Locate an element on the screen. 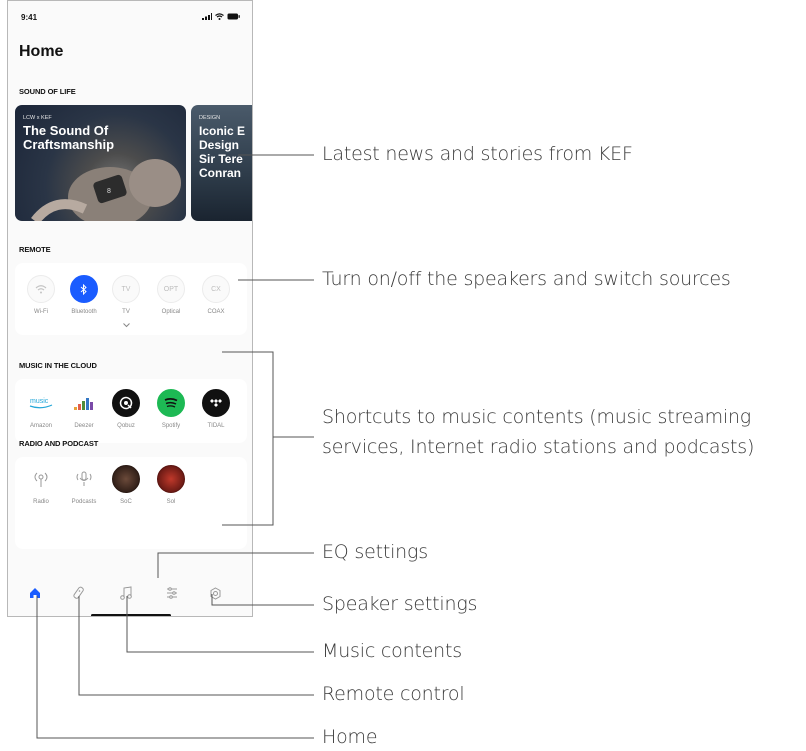 This screenshot has width=806, height=751. leader-shortcuts-bracket is located at coordinates (248, 438).